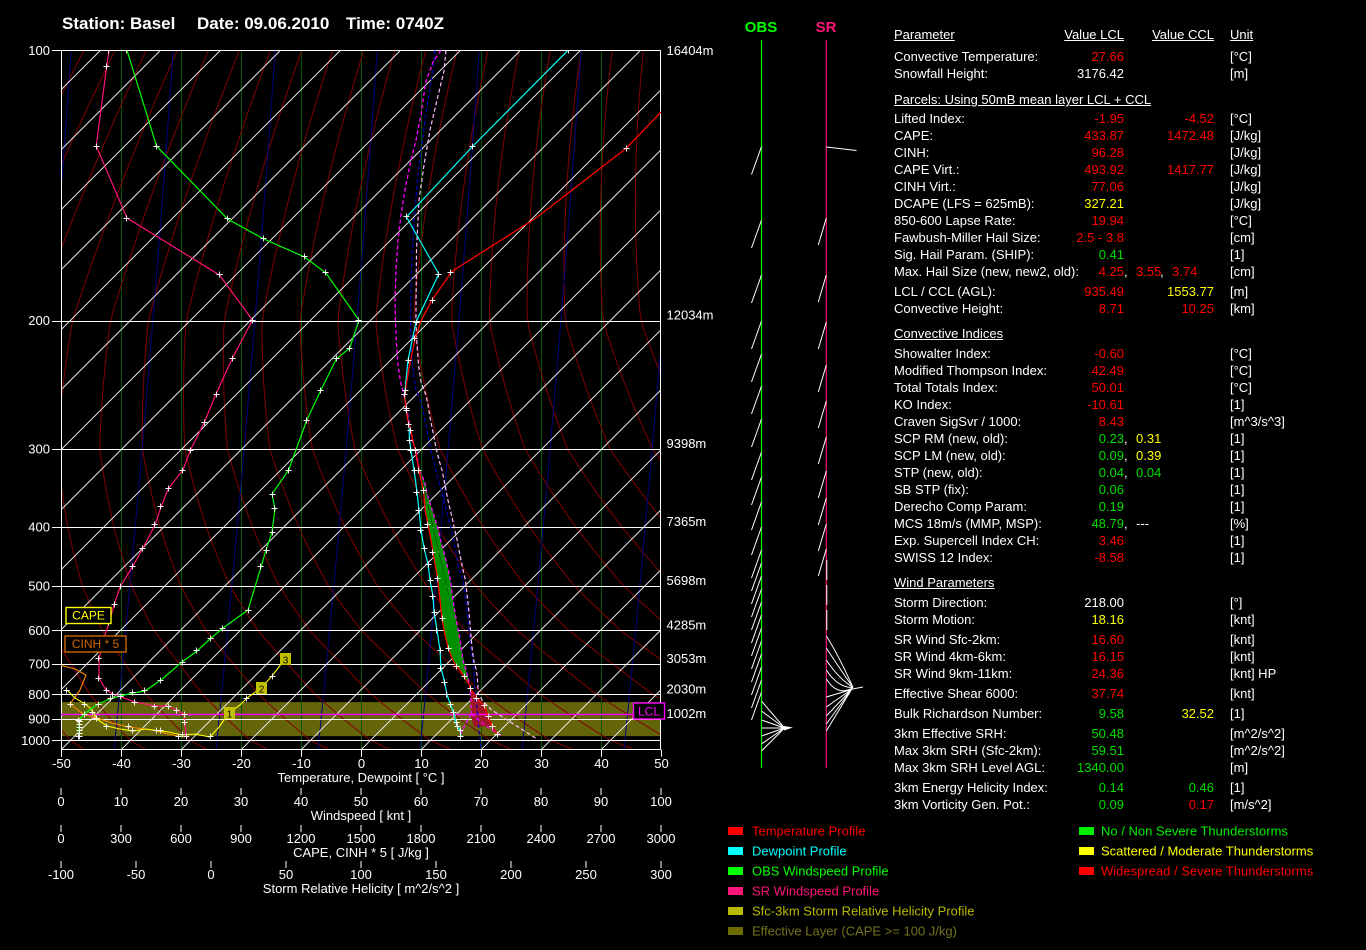  What do you see at coordinates (35, 740) in the screenshot?
I see `svg-text: 1000` at bounding box center [35, 740].